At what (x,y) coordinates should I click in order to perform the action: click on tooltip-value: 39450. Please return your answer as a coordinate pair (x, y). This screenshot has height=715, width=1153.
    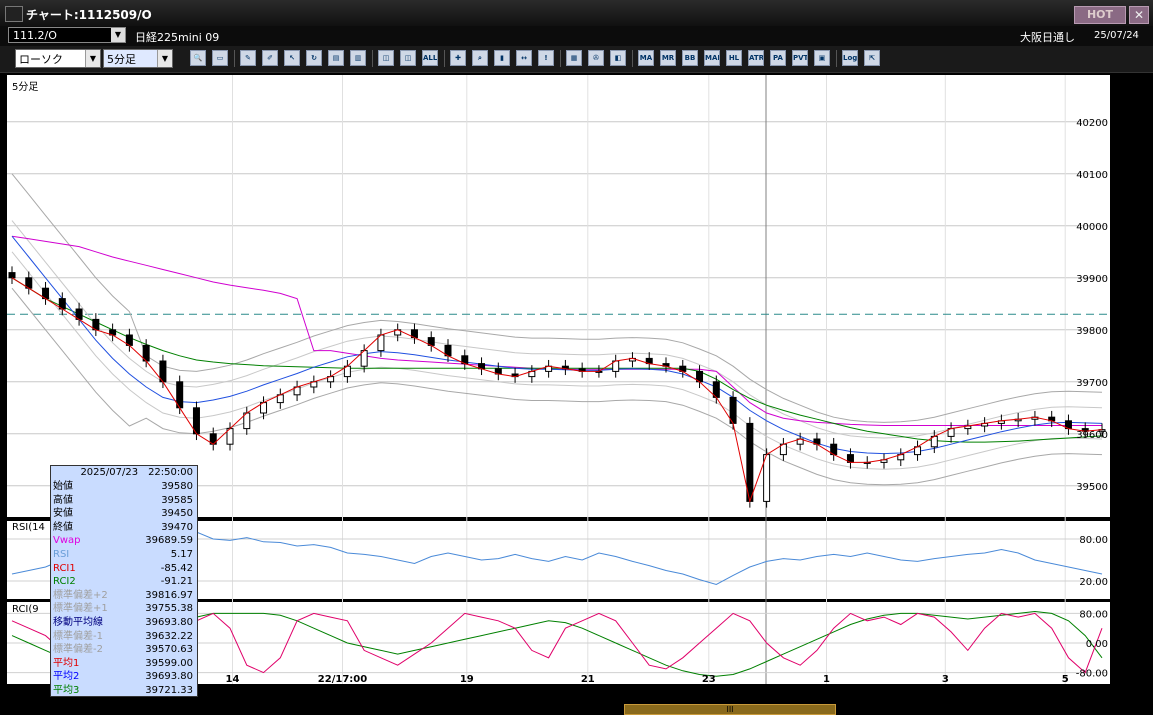
    Looking at the image, I should click on (177, 514).